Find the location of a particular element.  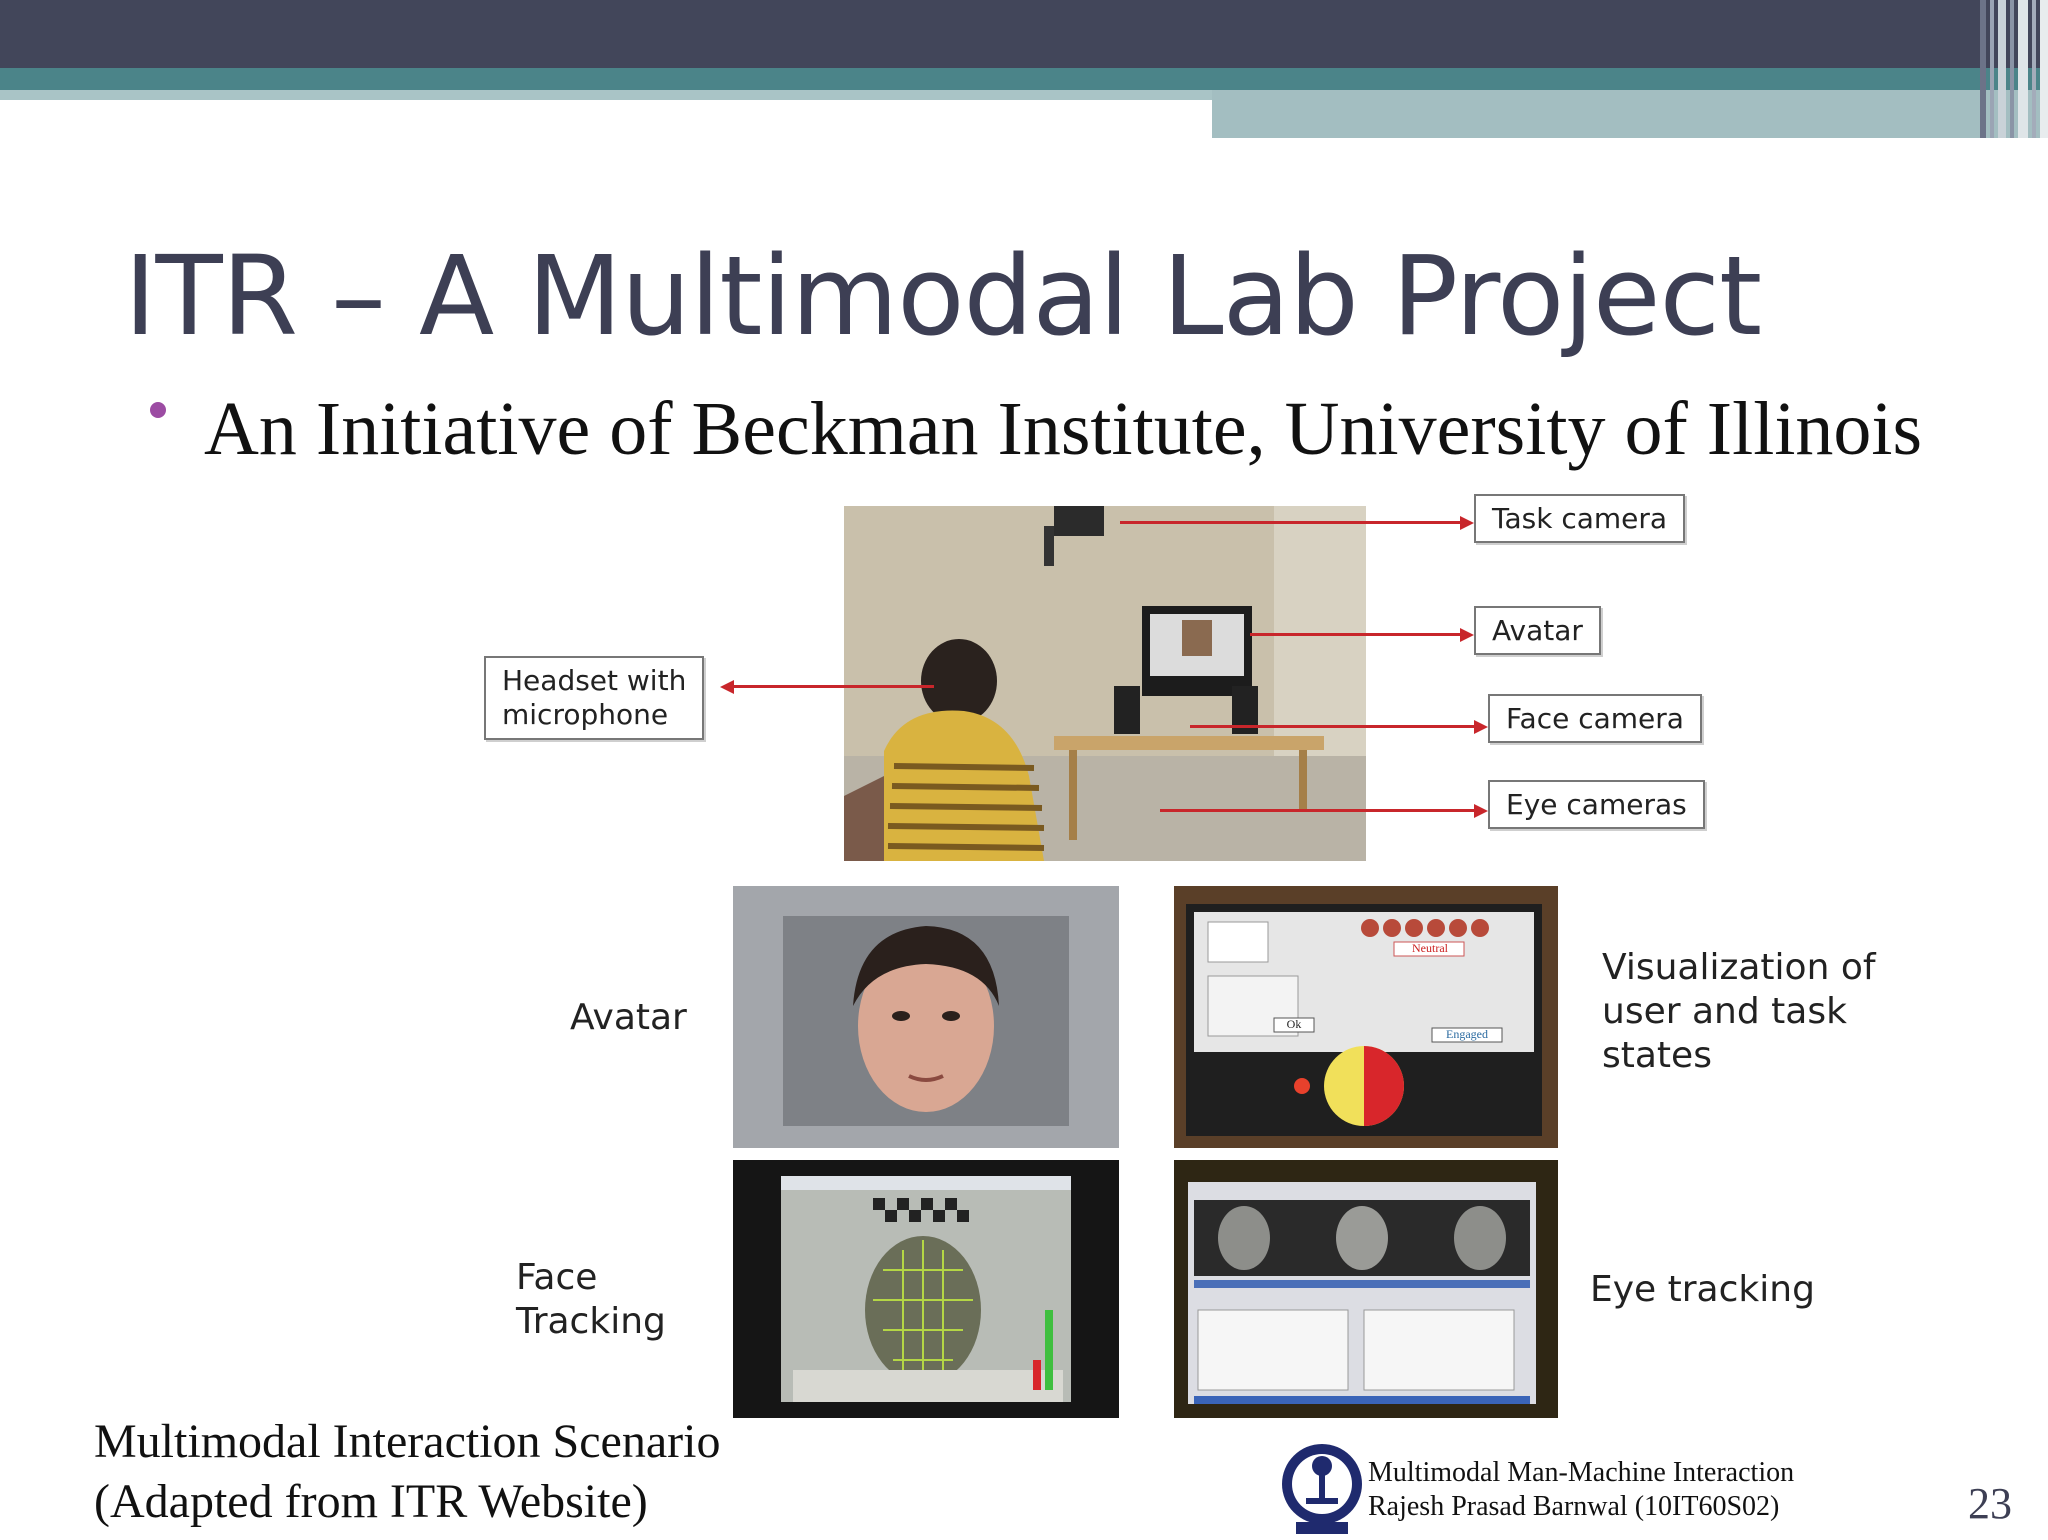

callout-headset: Headset with microphone is located at coordinates (594, 698).